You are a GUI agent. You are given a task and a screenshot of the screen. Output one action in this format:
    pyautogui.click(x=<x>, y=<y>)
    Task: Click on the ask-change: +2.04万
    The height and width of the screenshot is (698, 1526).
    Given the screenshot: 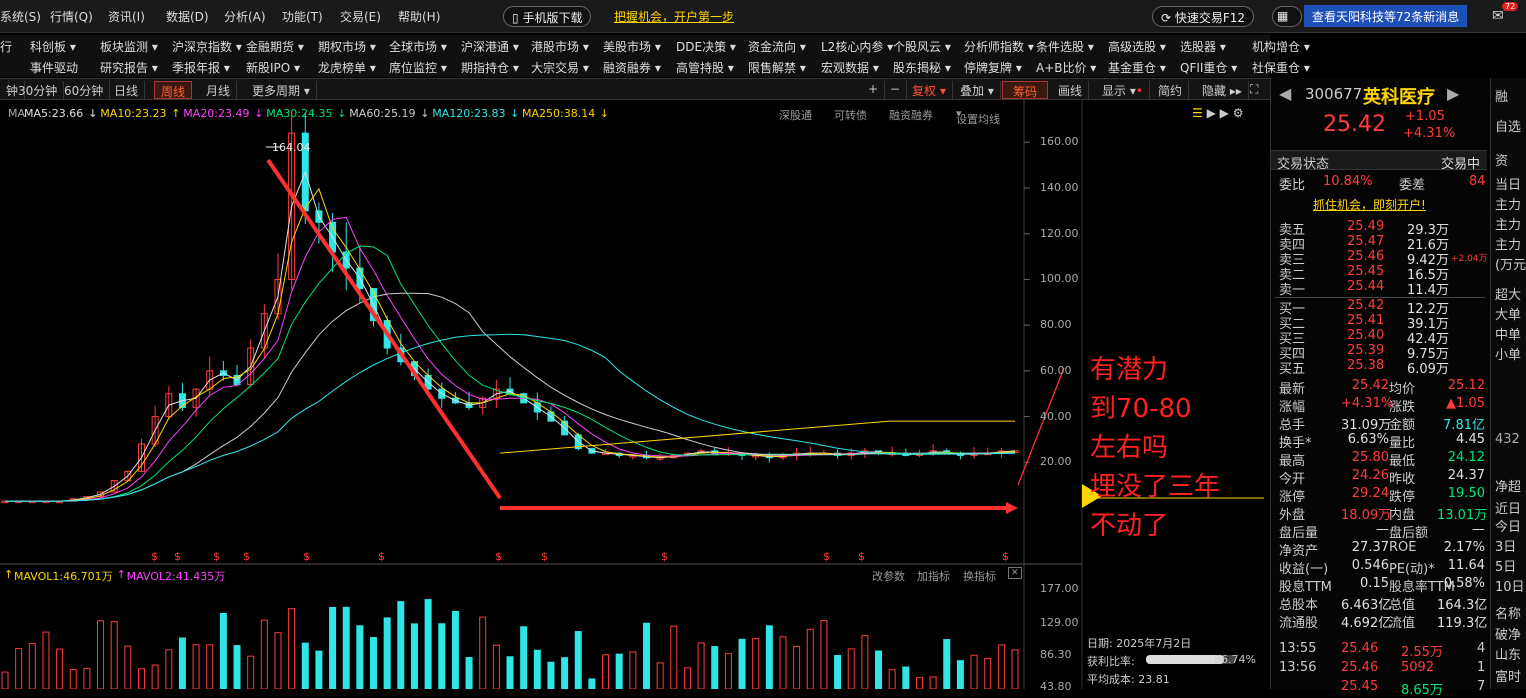 What is the action you would take?
    pyautogui.click(x=1469, y=259)
    